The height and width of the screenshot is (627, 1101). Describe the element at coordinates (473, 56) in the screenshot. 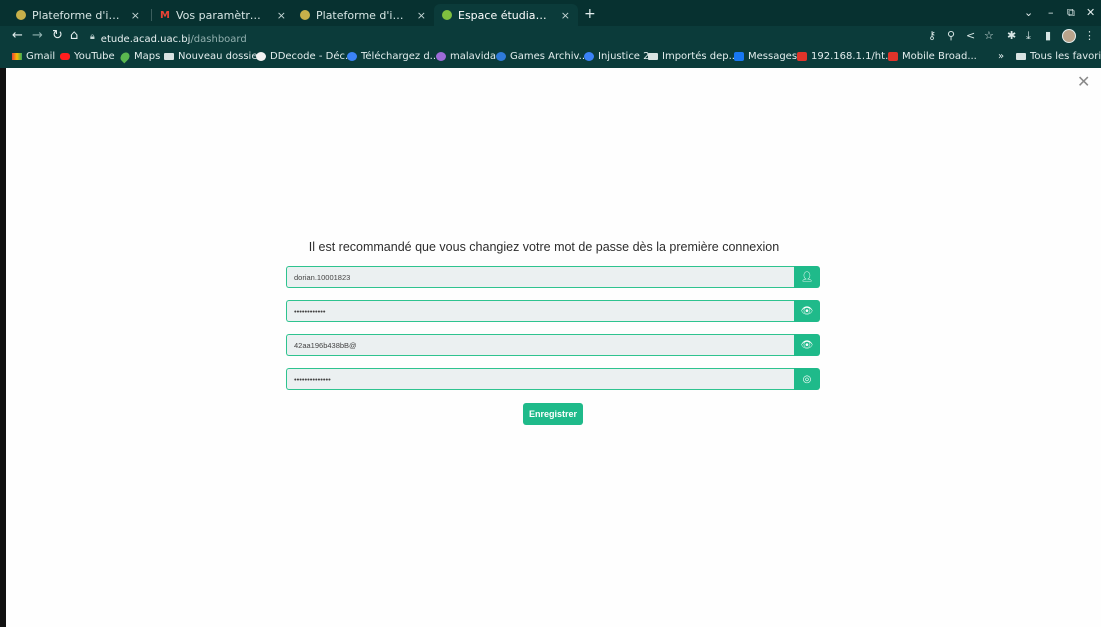

I see `bookmark-label: malavida` at that location.